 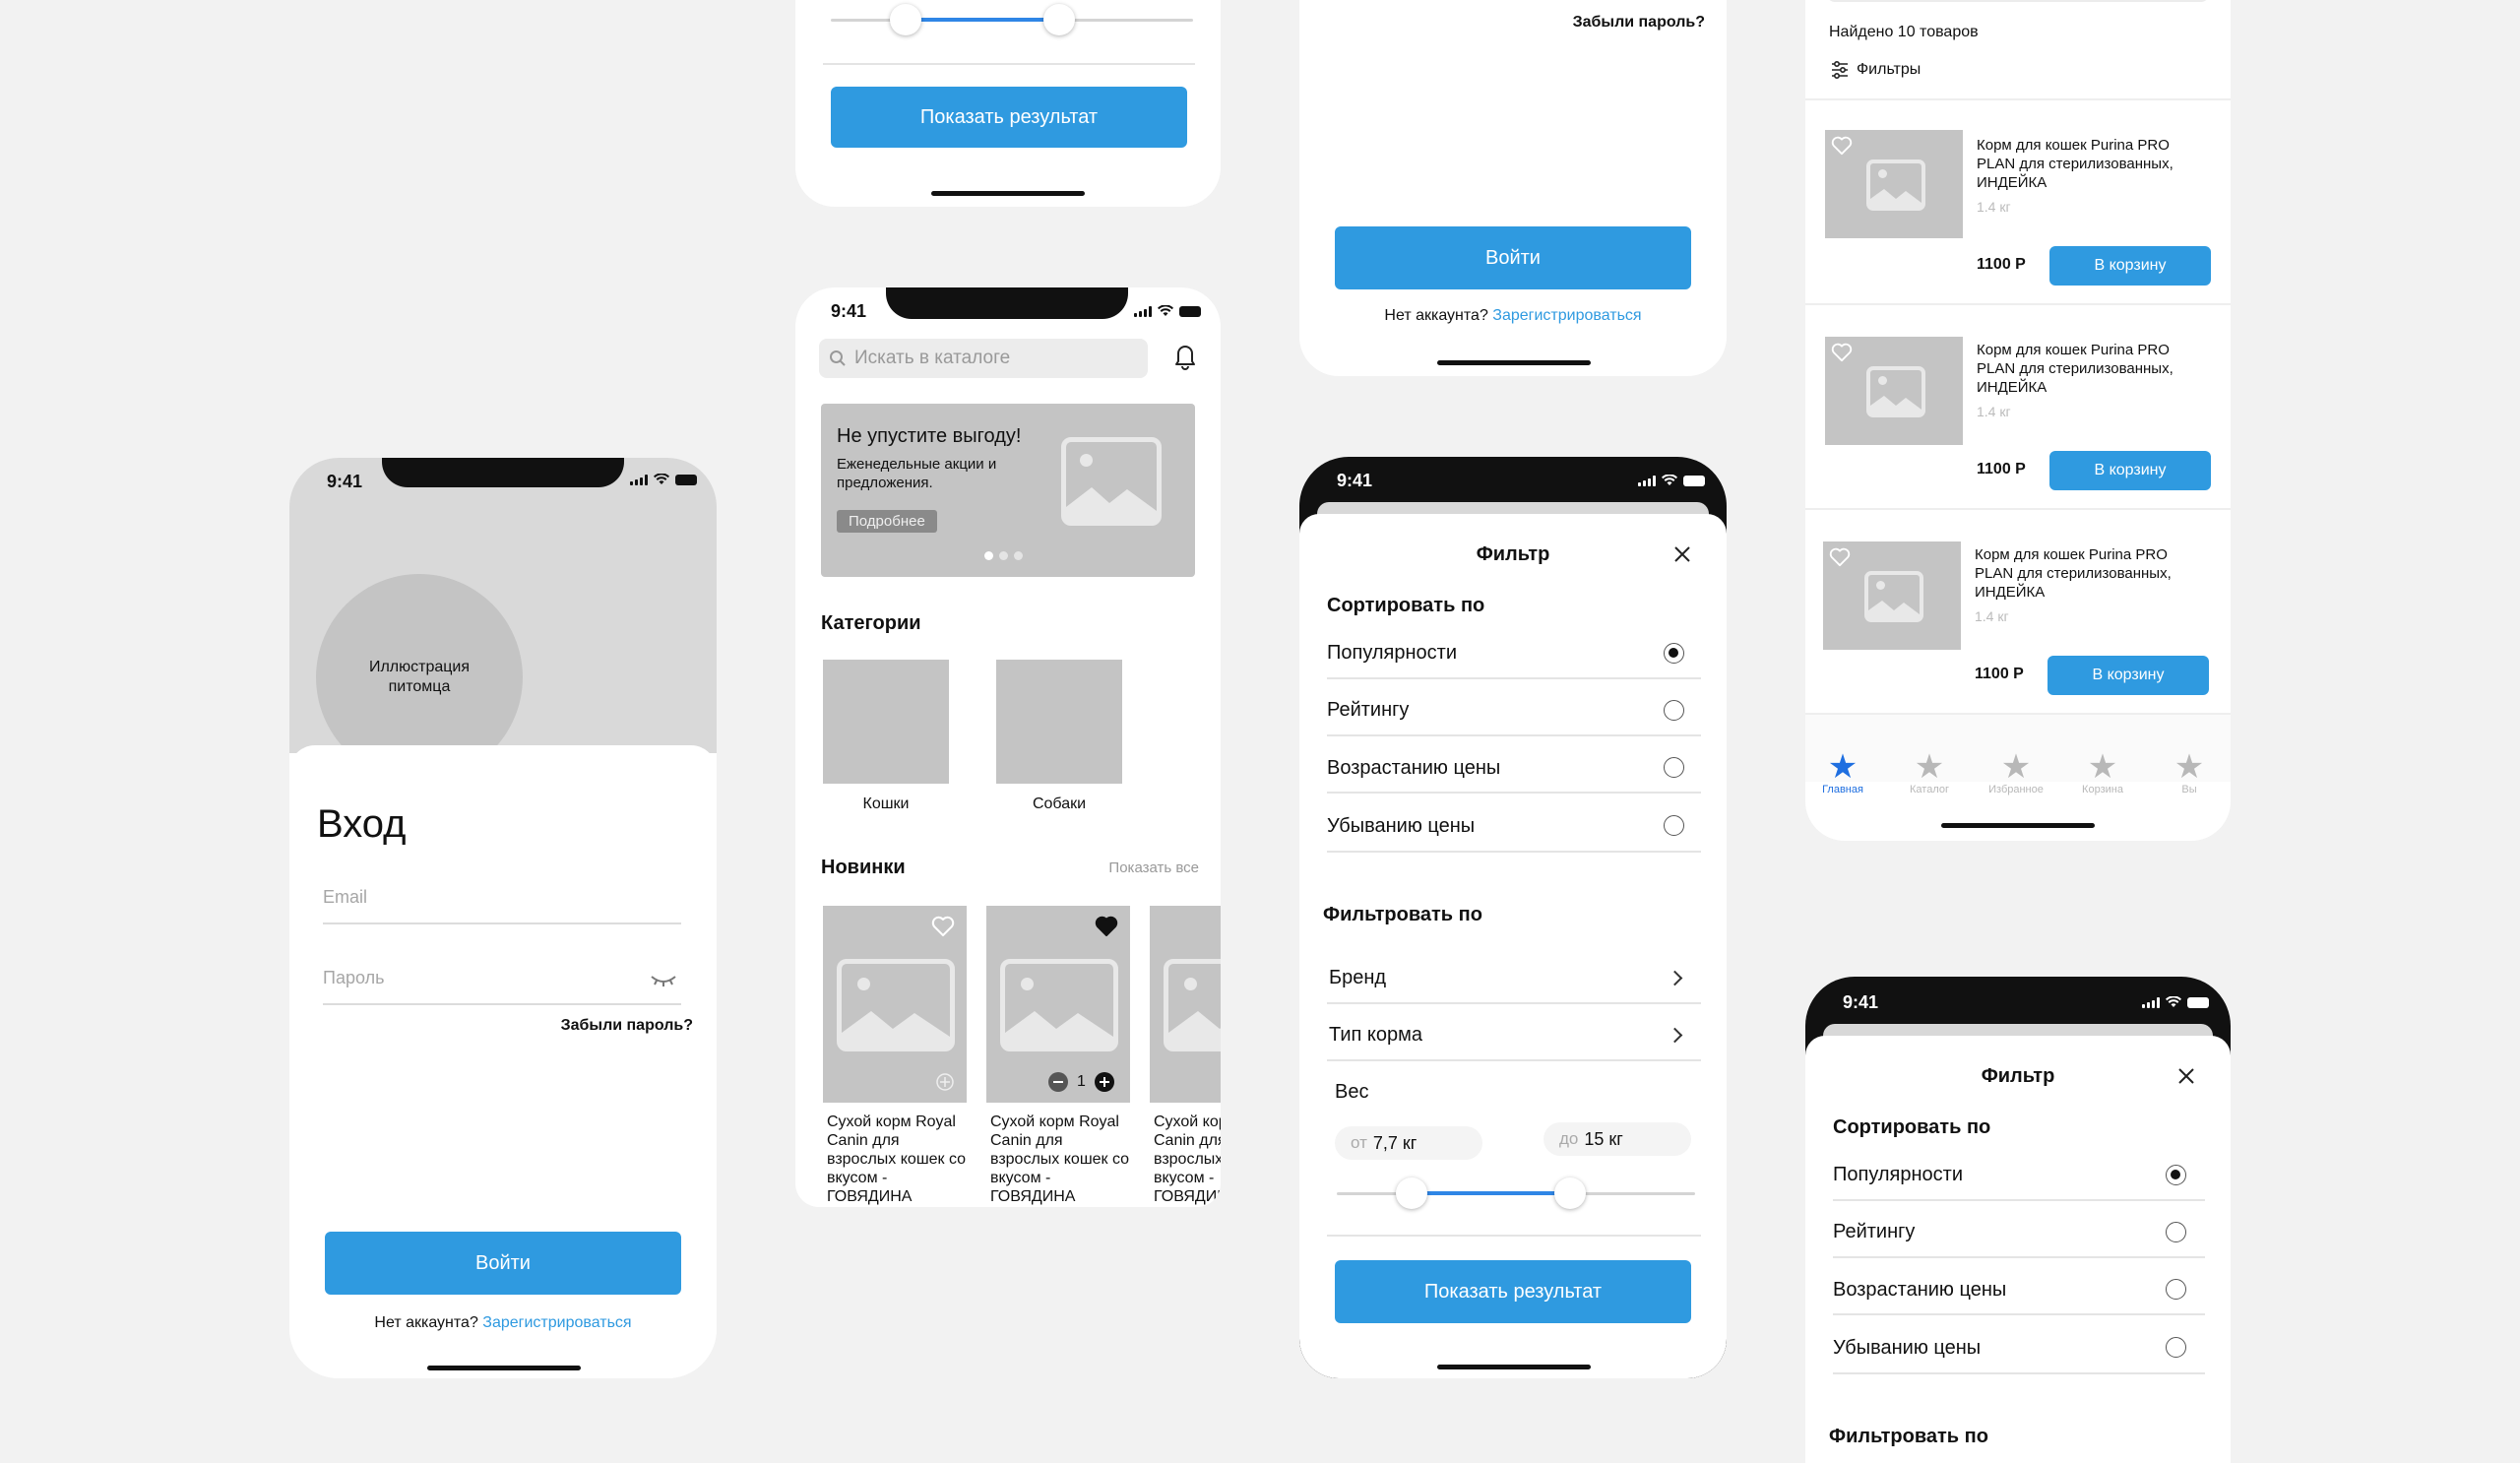 I want to click on heart-filled-icon, so click(x=1106, y=926).